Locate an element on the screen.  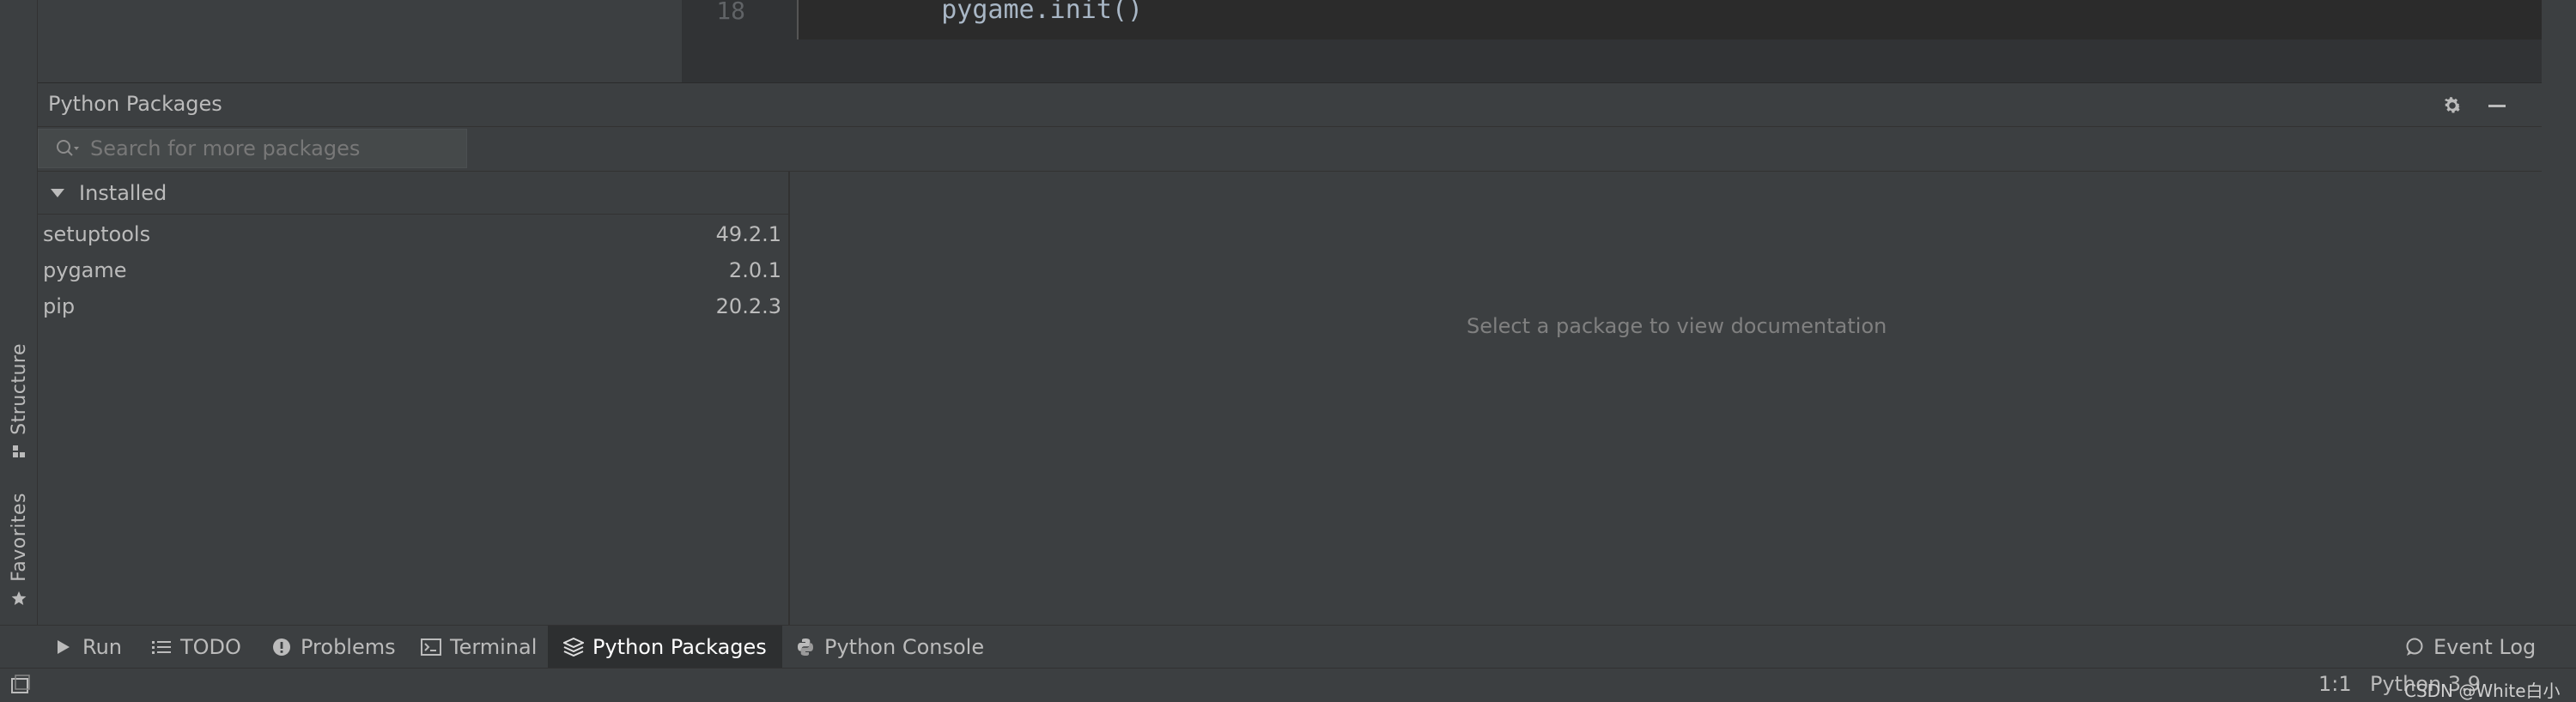
list-icon is located at coordinates (161, 647).